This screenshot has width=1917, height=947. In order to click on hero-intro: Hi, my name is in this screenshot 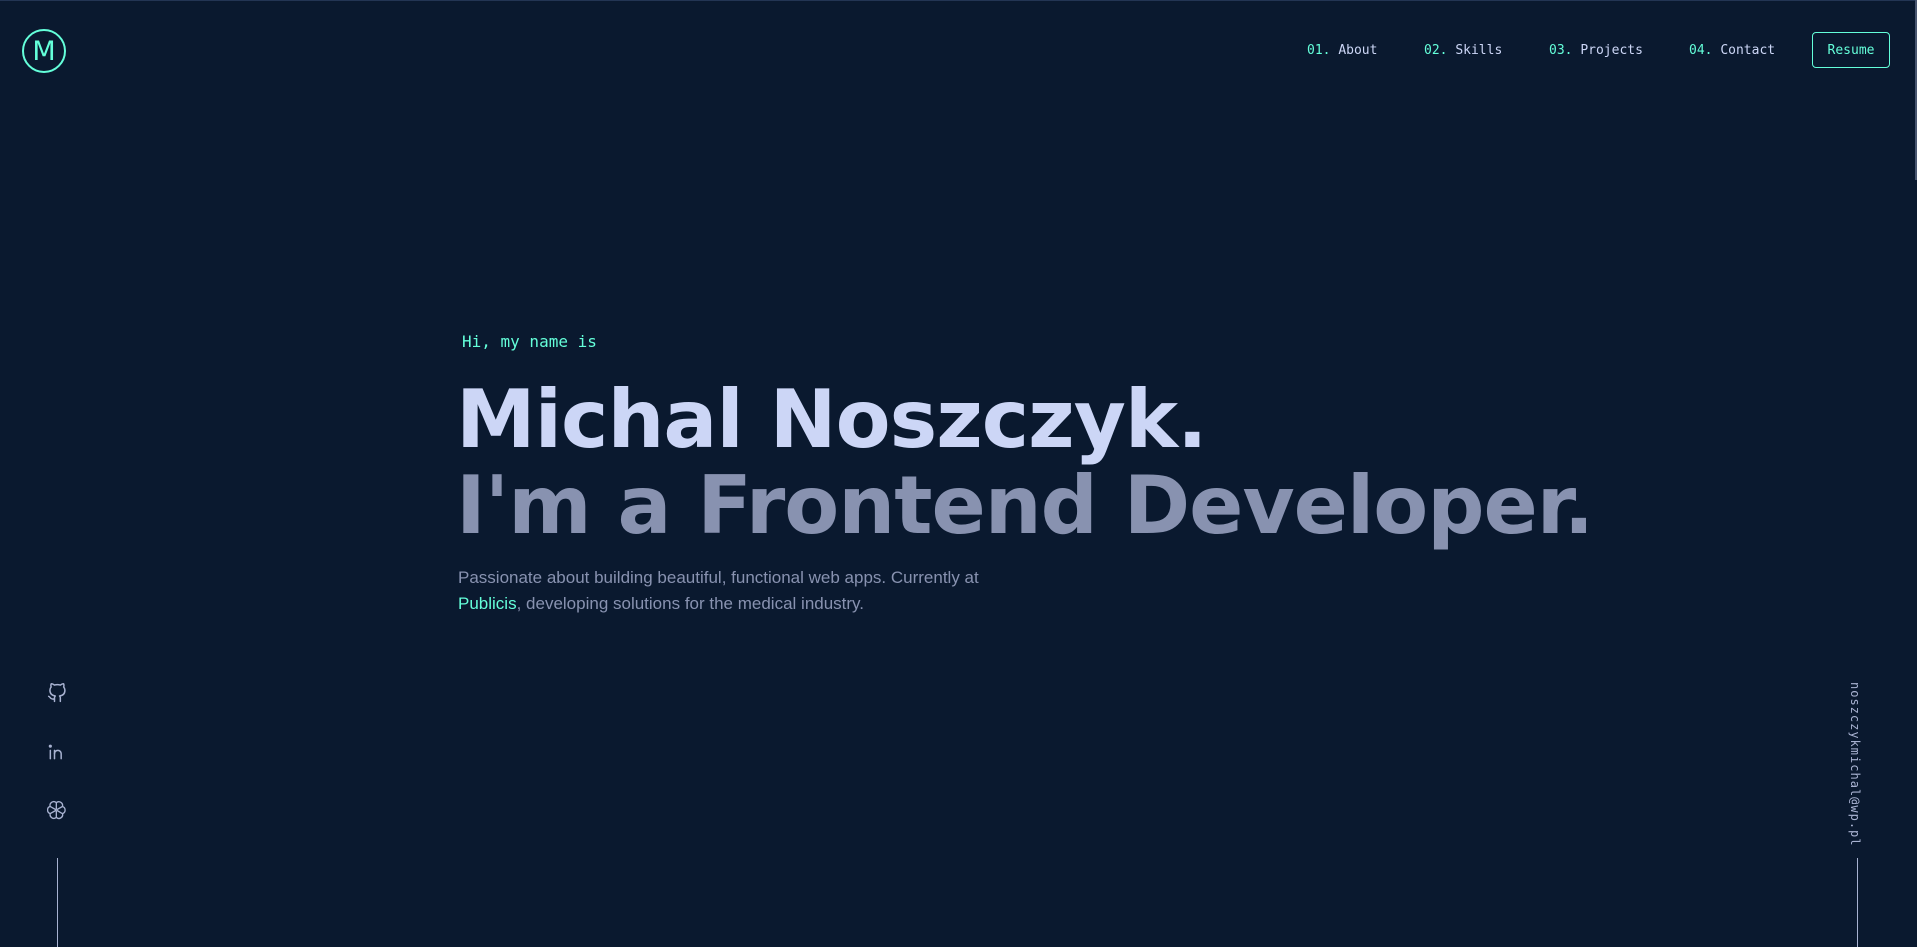, I will do `click(529, 341)`.